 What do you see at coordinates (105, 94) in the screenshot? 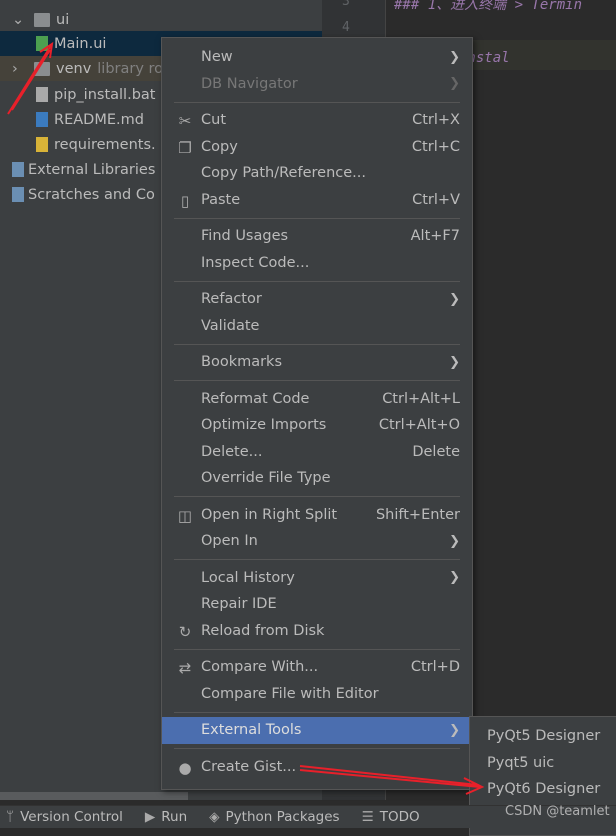
I see `tree-item-label: pip_install.bat` at bounding box center [105, 94].